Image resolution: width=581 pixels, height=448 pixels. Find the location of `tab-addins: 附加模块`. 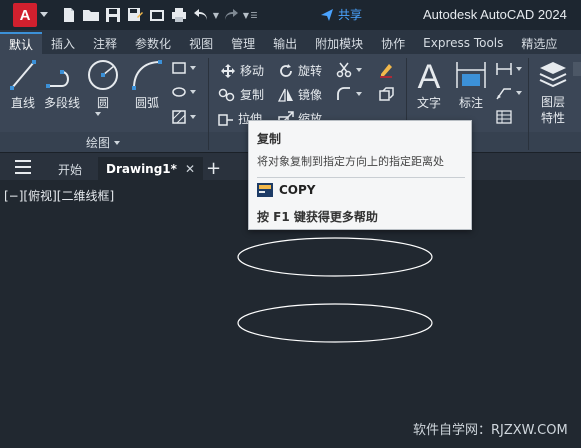

tab-addins: 附加模块 is located at coordinates (339, 43).